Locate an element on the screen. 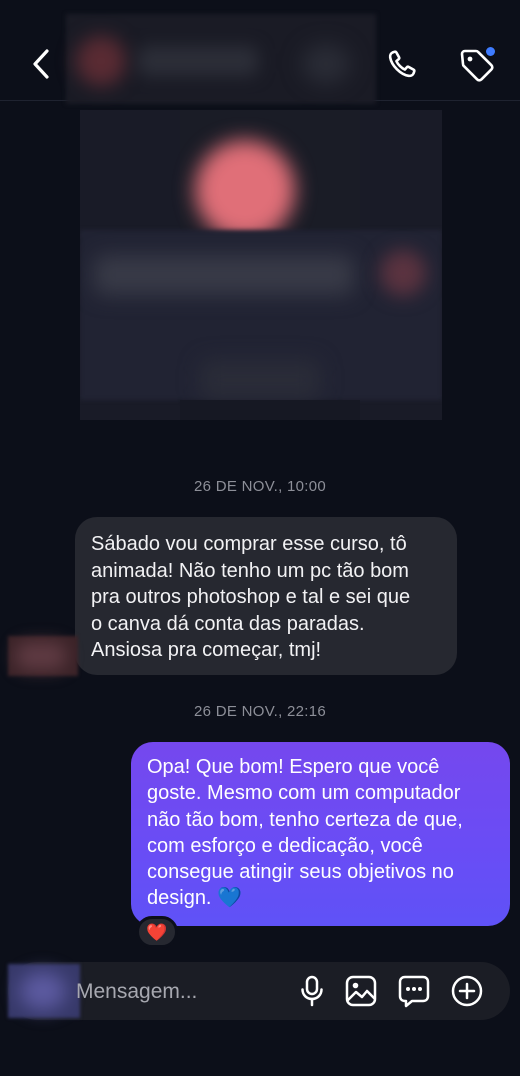 The width and height of the screenshot is (520, 1076). message-line: goste. Mesmo com um computador is located at coordinates (304, 793).